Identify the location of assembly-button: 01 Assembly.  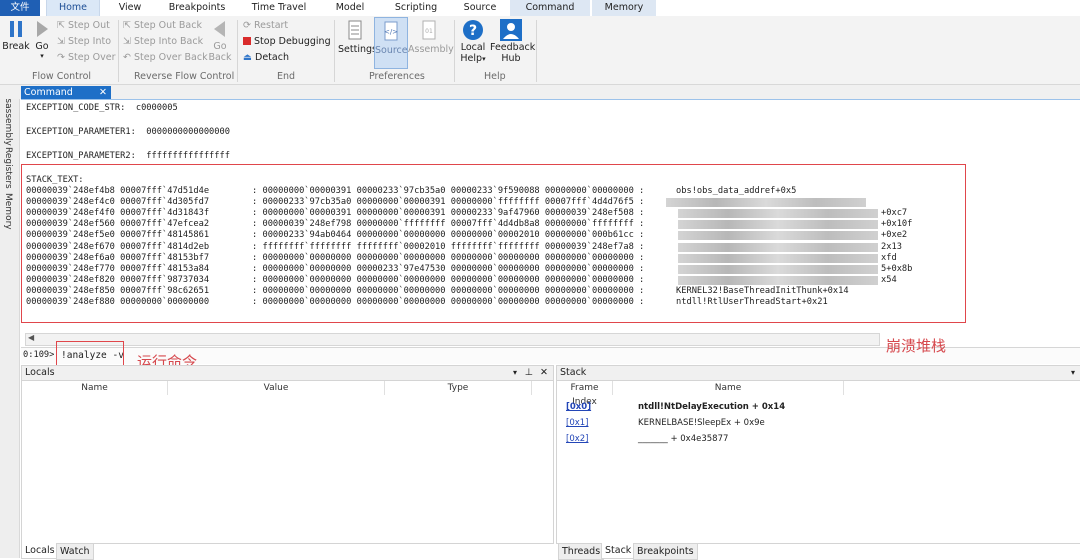
(431, 37).